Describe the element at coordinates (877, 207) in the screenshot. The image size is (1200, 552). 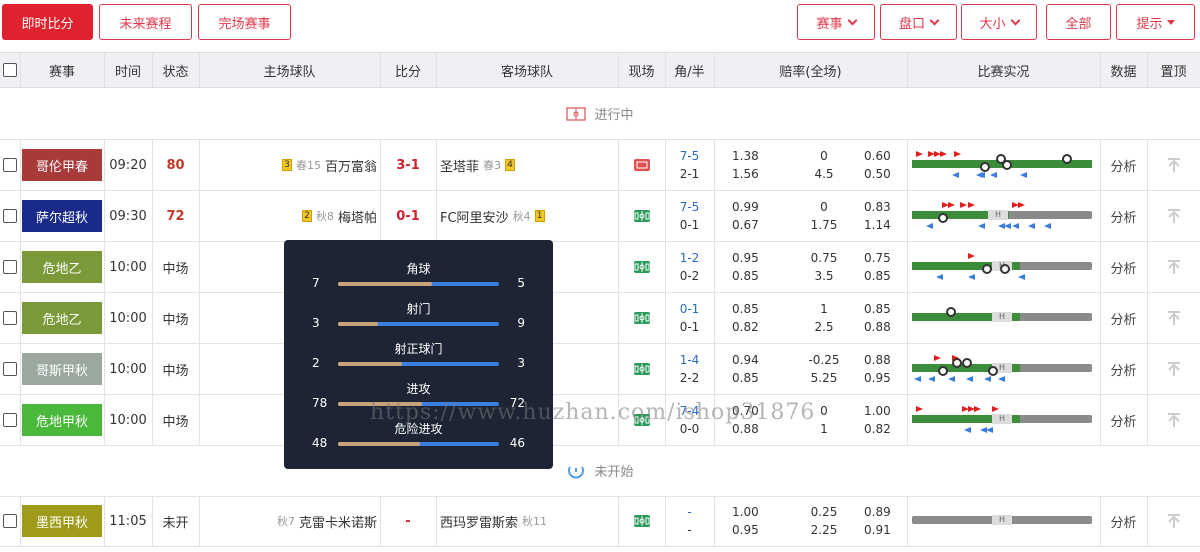
I see `odds-value: 0.83` at that location.